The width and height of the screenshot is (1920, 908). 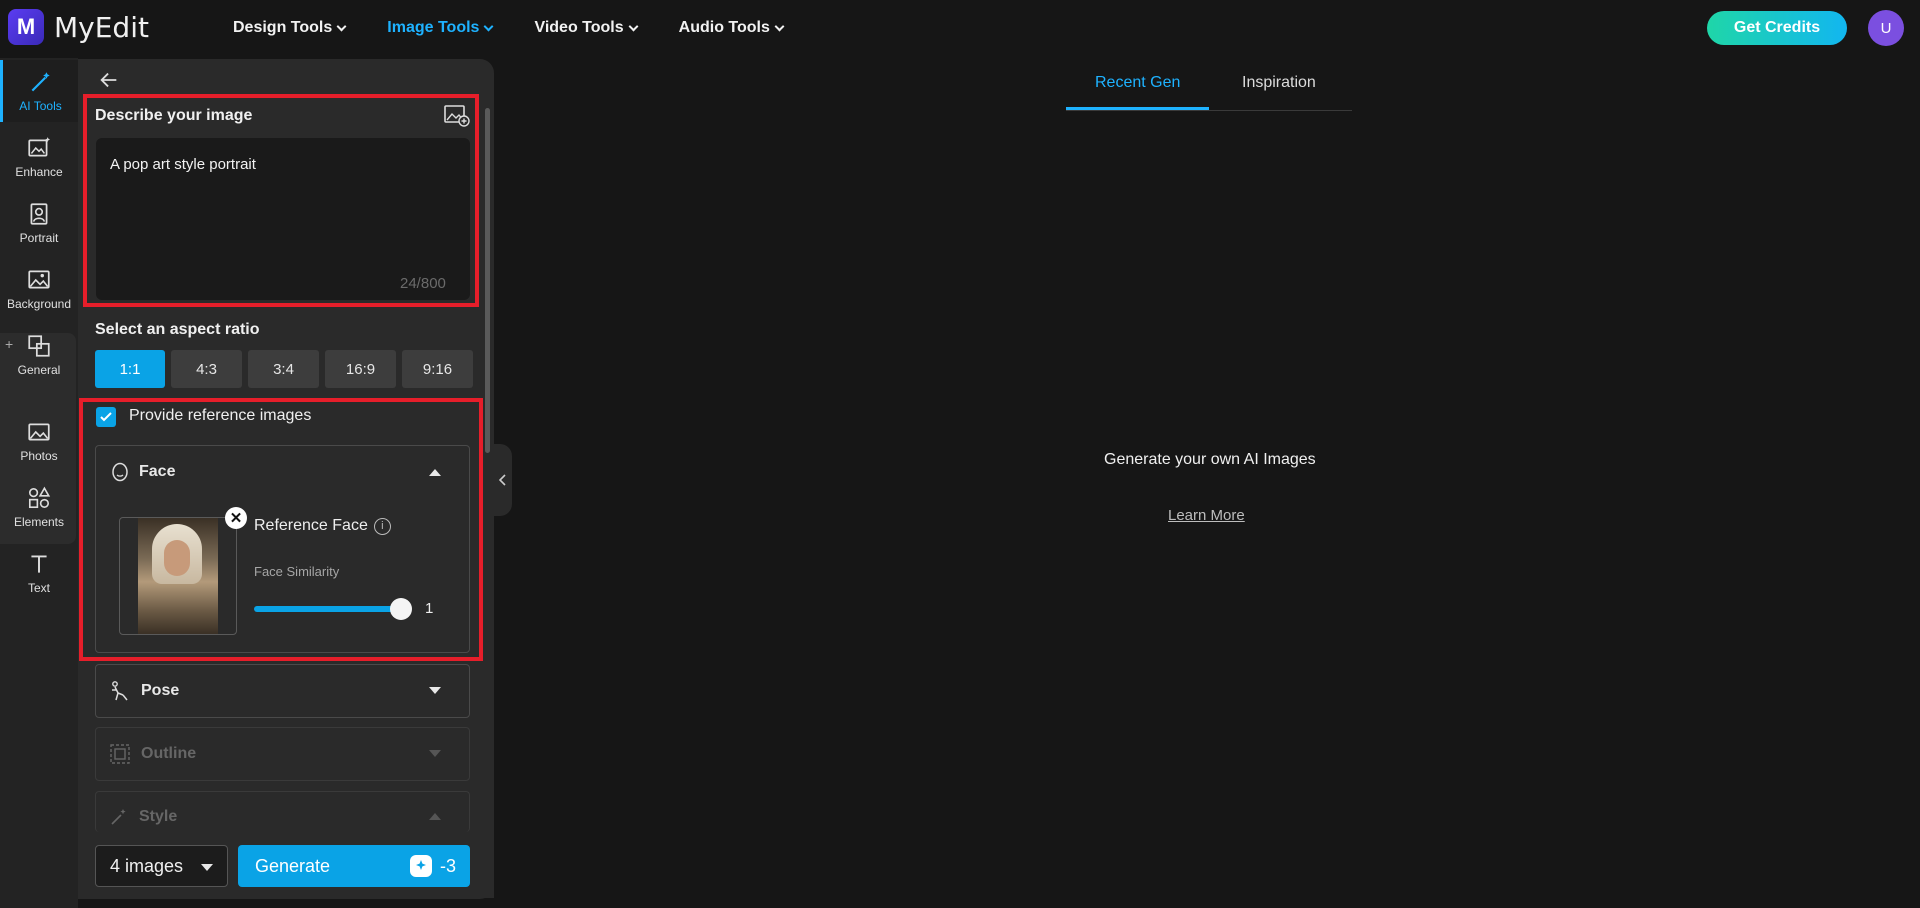 I want to click on generate-cost: -3, so click(x=432, y=866).